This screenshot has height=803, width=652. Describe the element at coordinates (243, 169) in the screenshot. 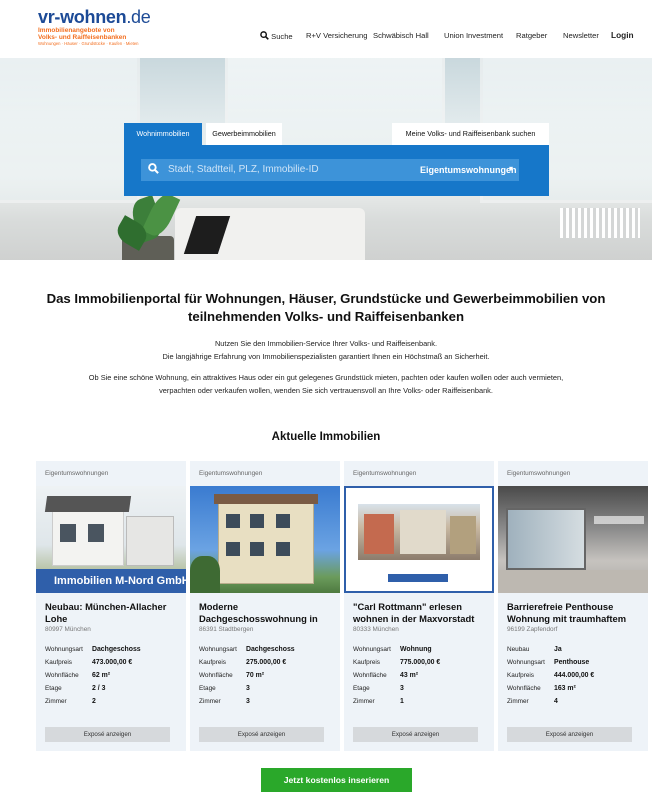

I see `search-input: Stadt, Stadtteil, PLZ, Immobilie-ID` at that location.